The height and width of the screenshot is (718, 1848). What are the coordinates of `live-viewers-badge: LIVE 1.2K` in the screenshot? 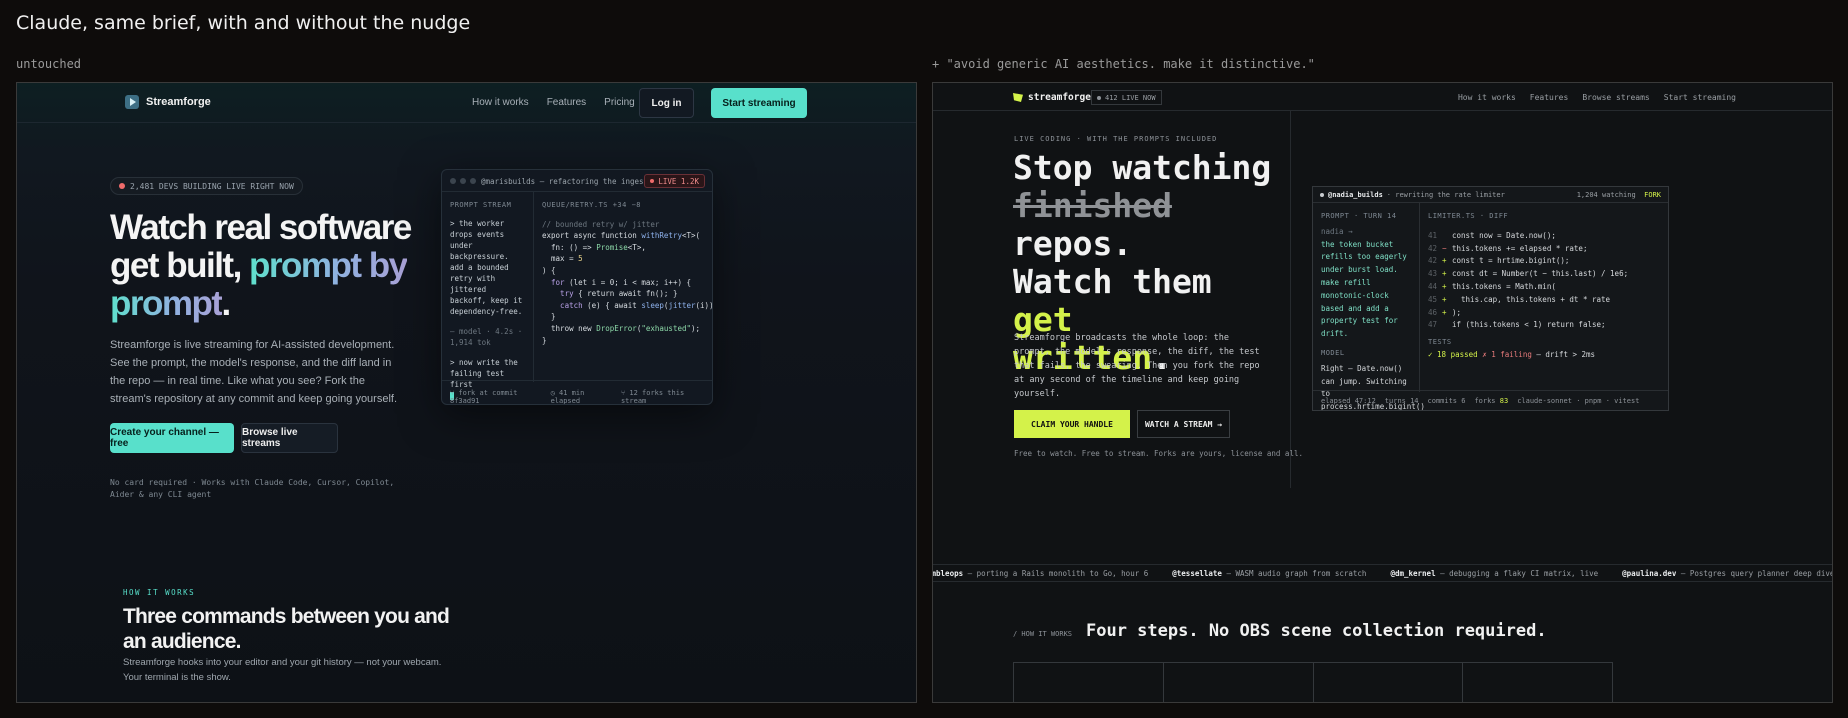 It's located at (674, 181).